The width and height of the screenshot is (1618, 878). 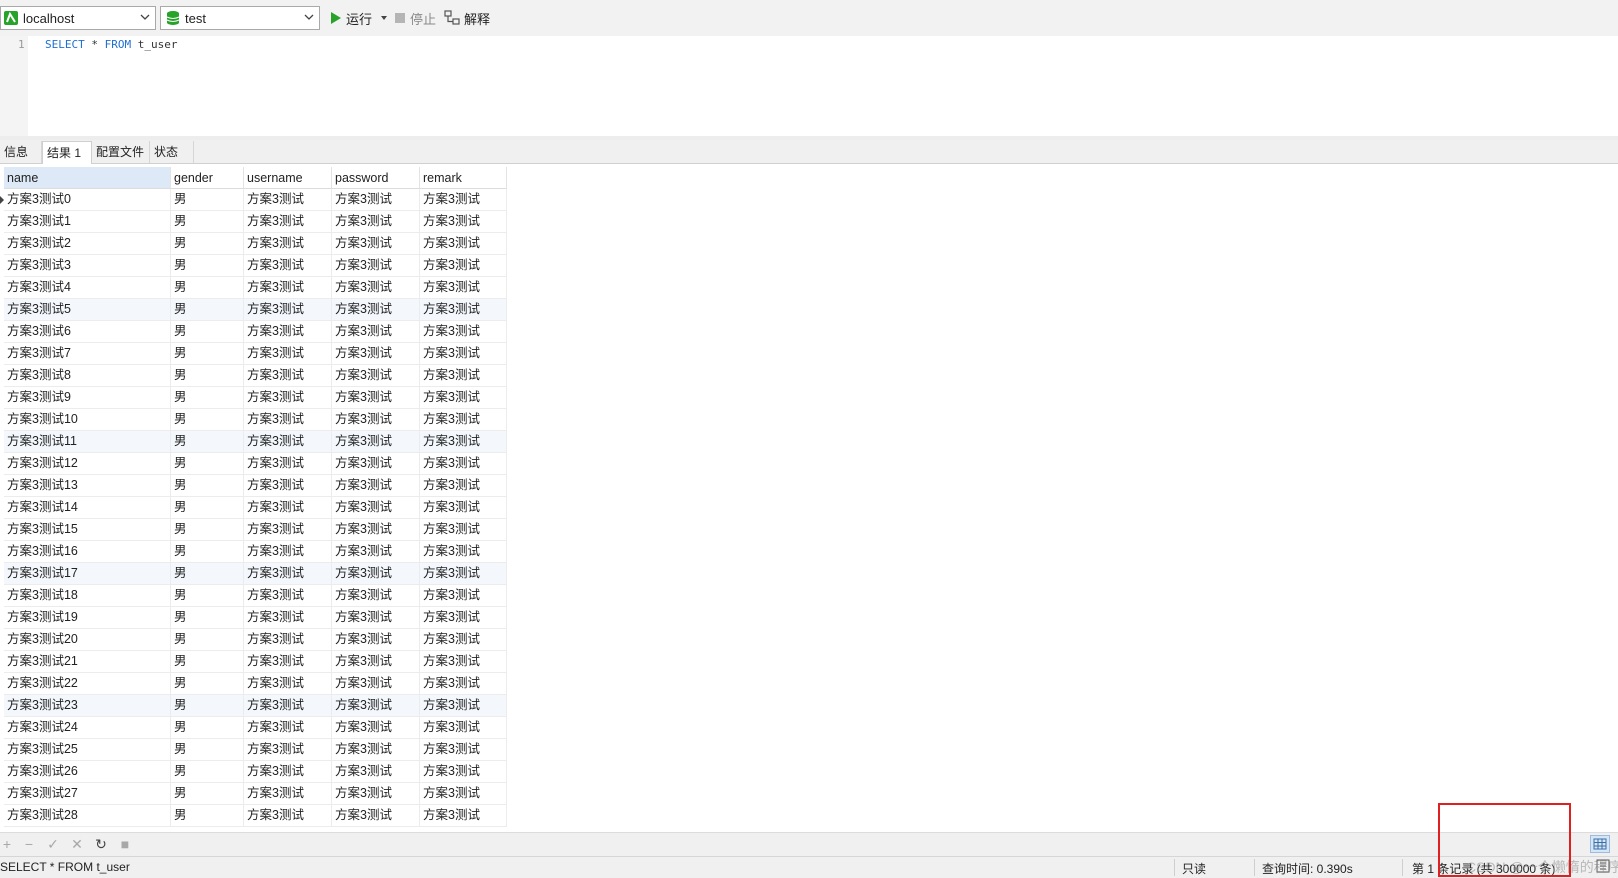 What do you see at coordinates (87, 398) in the screenshot?
I see `cell-name: 方案3测试9` at bounding box center [87, 398].